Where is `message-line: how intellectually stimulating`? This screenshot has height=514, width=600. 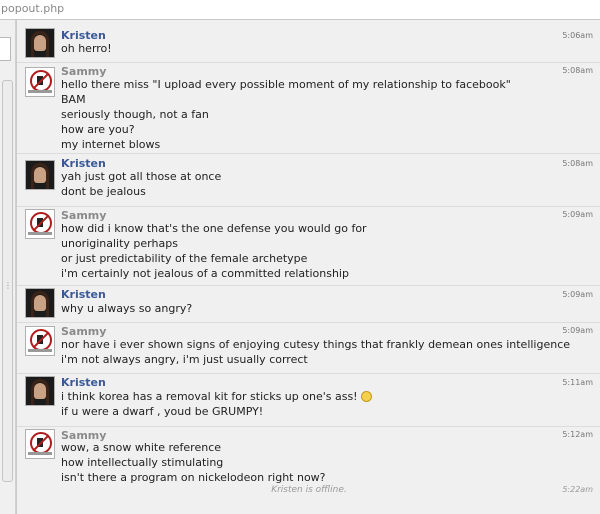 message-line: how intellectually stimulating is located at coordinates (142, 462).